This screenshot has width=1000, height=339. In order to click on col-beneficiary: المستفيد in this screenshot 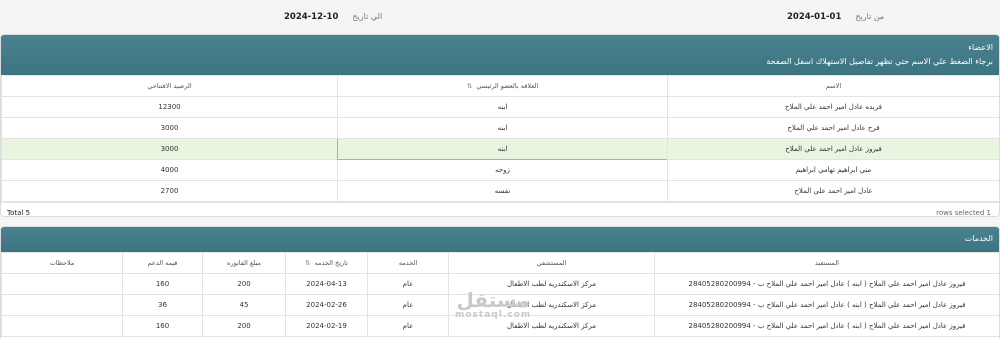, I will do `click(826, 263)`.